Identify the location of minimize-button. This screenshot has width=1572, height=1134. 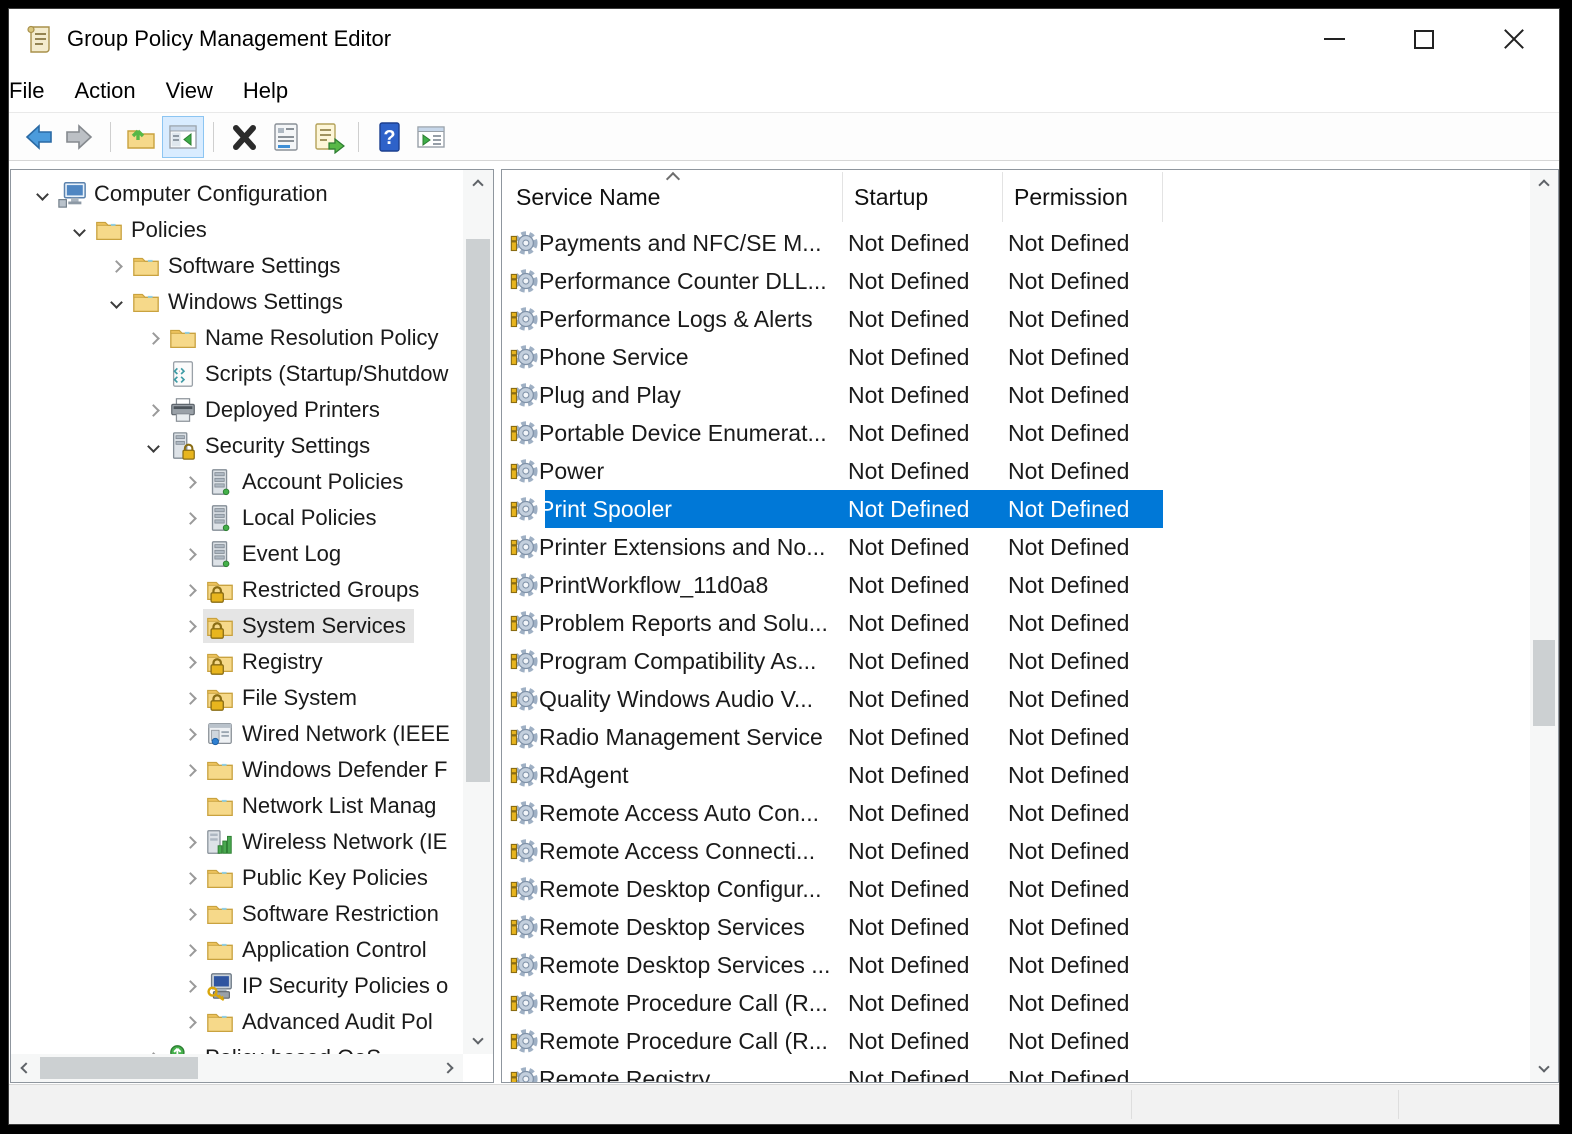
(1334, 39).